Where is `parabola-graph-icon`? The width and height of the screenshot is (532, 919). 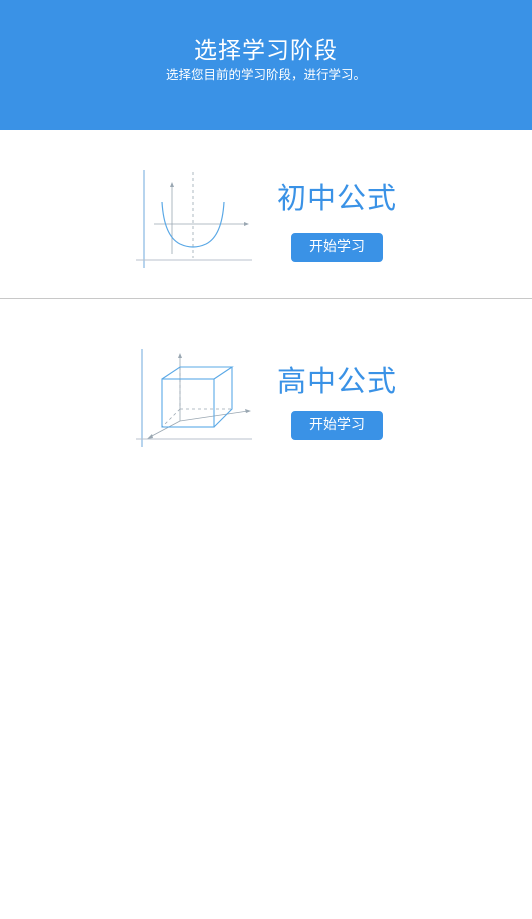 parabola-graph-icon is located at coordinates (194, 219).